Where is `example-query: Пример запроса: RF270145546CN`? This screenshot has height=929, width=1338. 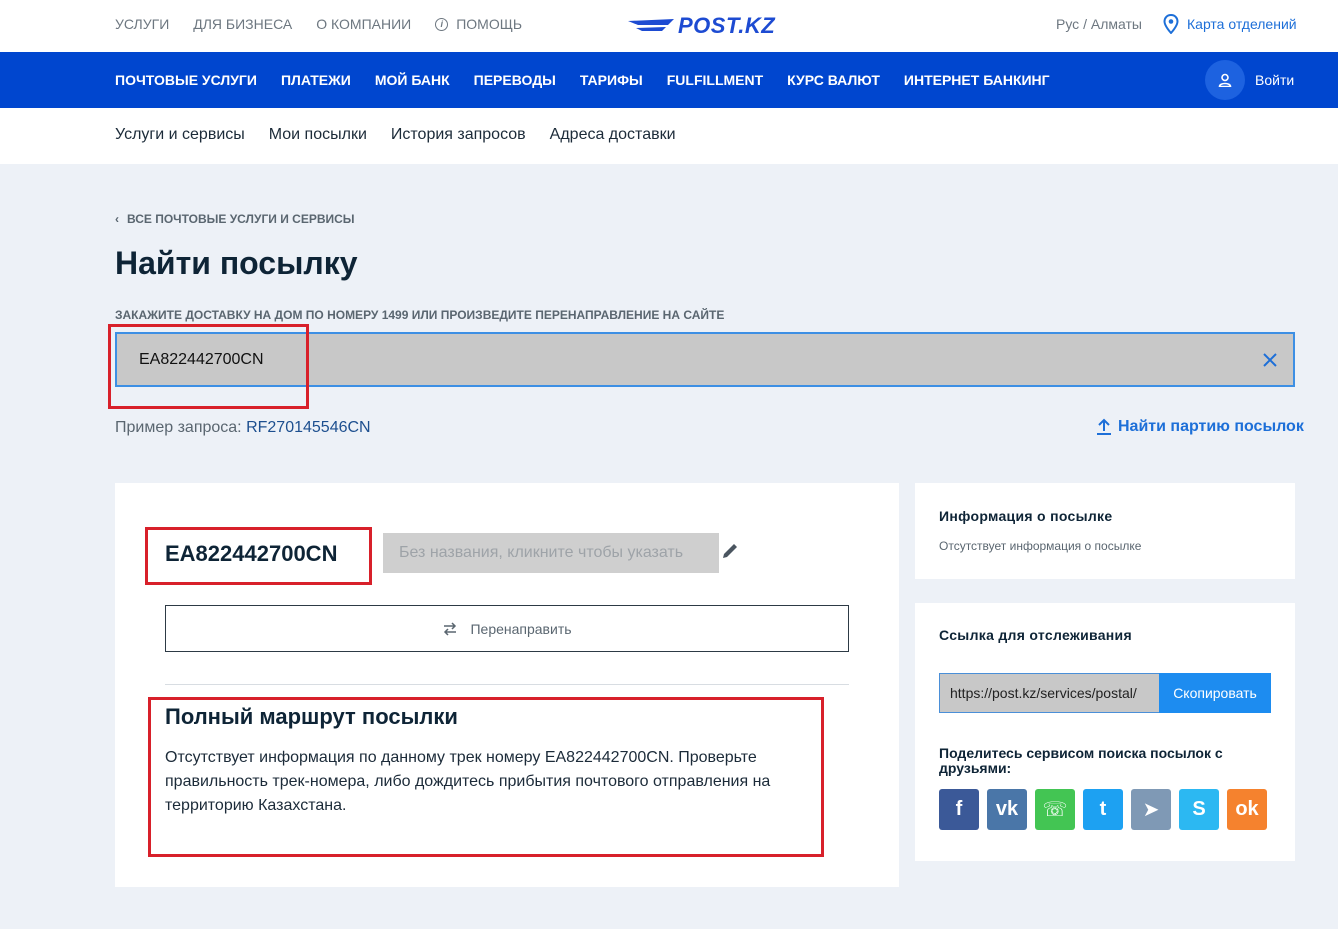 example-query: Пример запроса: RF270145546CN is located at coordinates (243, 428).